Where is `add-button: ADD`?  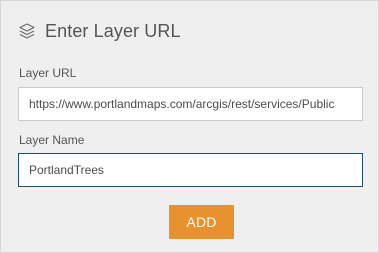
add-button: ADD is located at coordinates (201, 222).